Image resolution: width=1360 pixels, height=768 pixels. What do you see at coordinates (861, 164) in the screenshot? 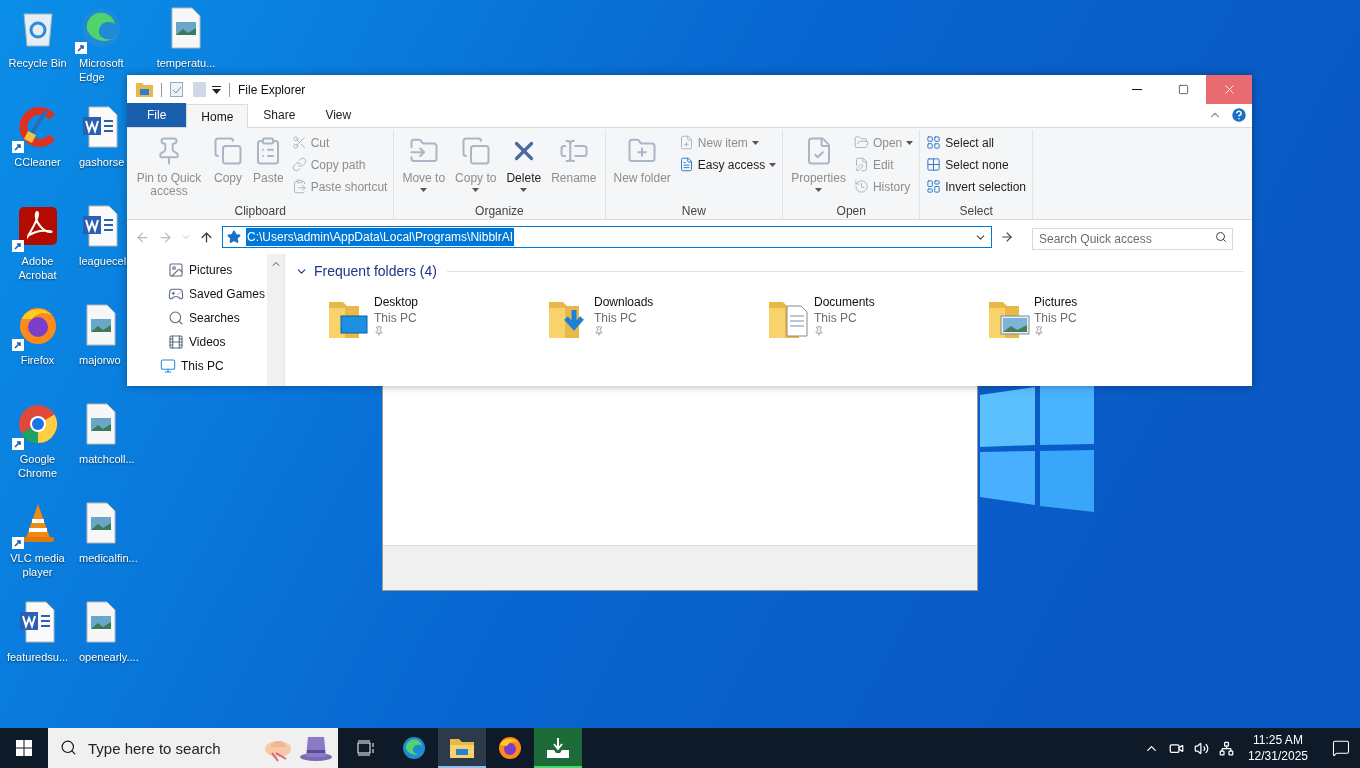
I see `file-pen-icon` at bounding box center [861, 164].